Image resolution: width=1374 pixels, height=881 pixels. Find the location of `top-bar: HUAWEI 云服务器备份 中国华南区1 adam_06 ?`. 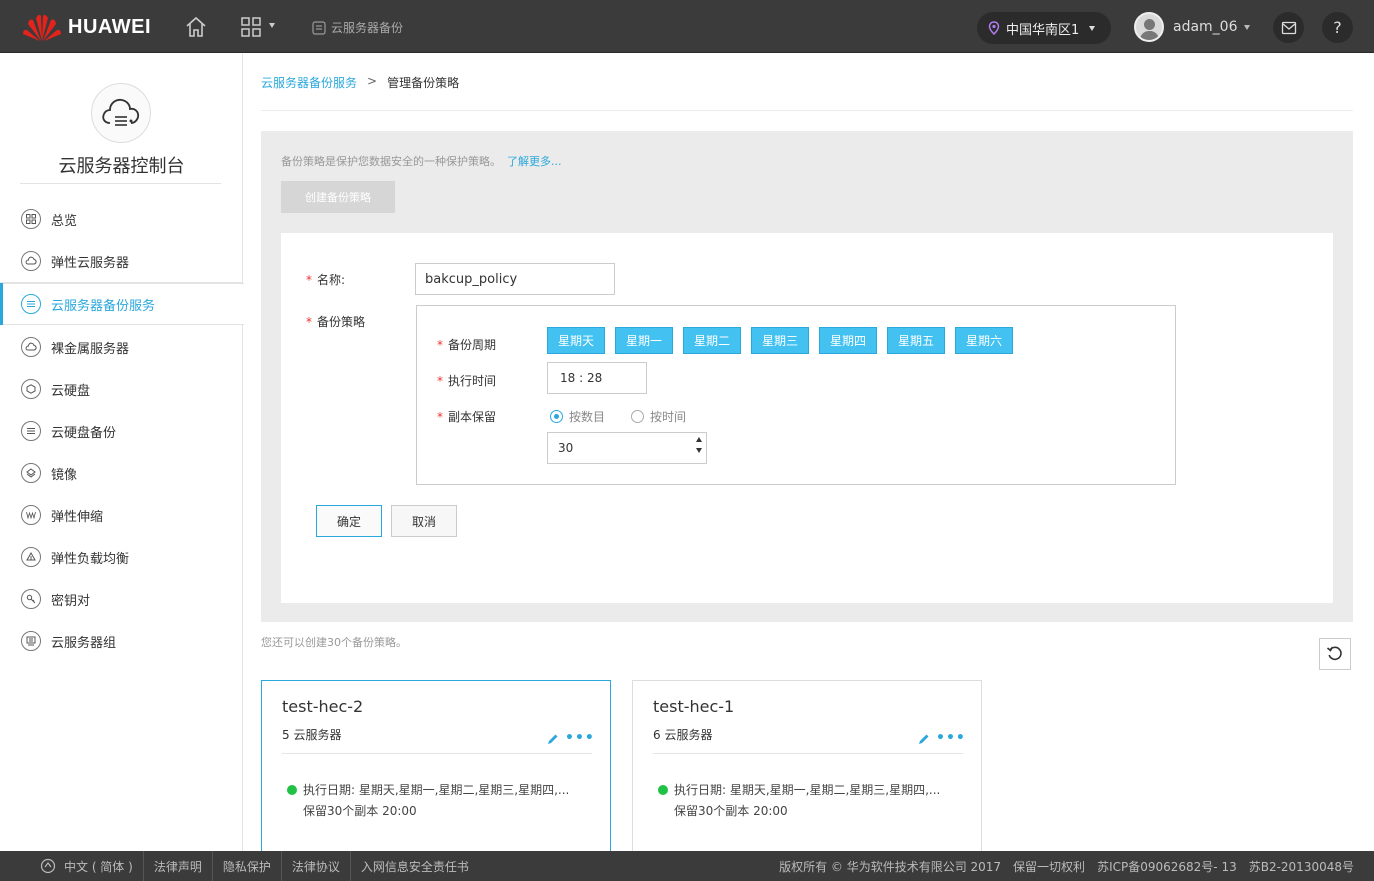

top-bar: HUAWEI 云服务器备份 中国华南区1 adam_06 ? is located at coordinates (687, 26).